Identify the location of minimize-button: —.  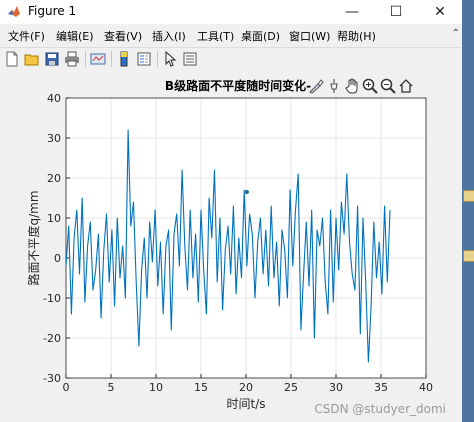
(352, 12).